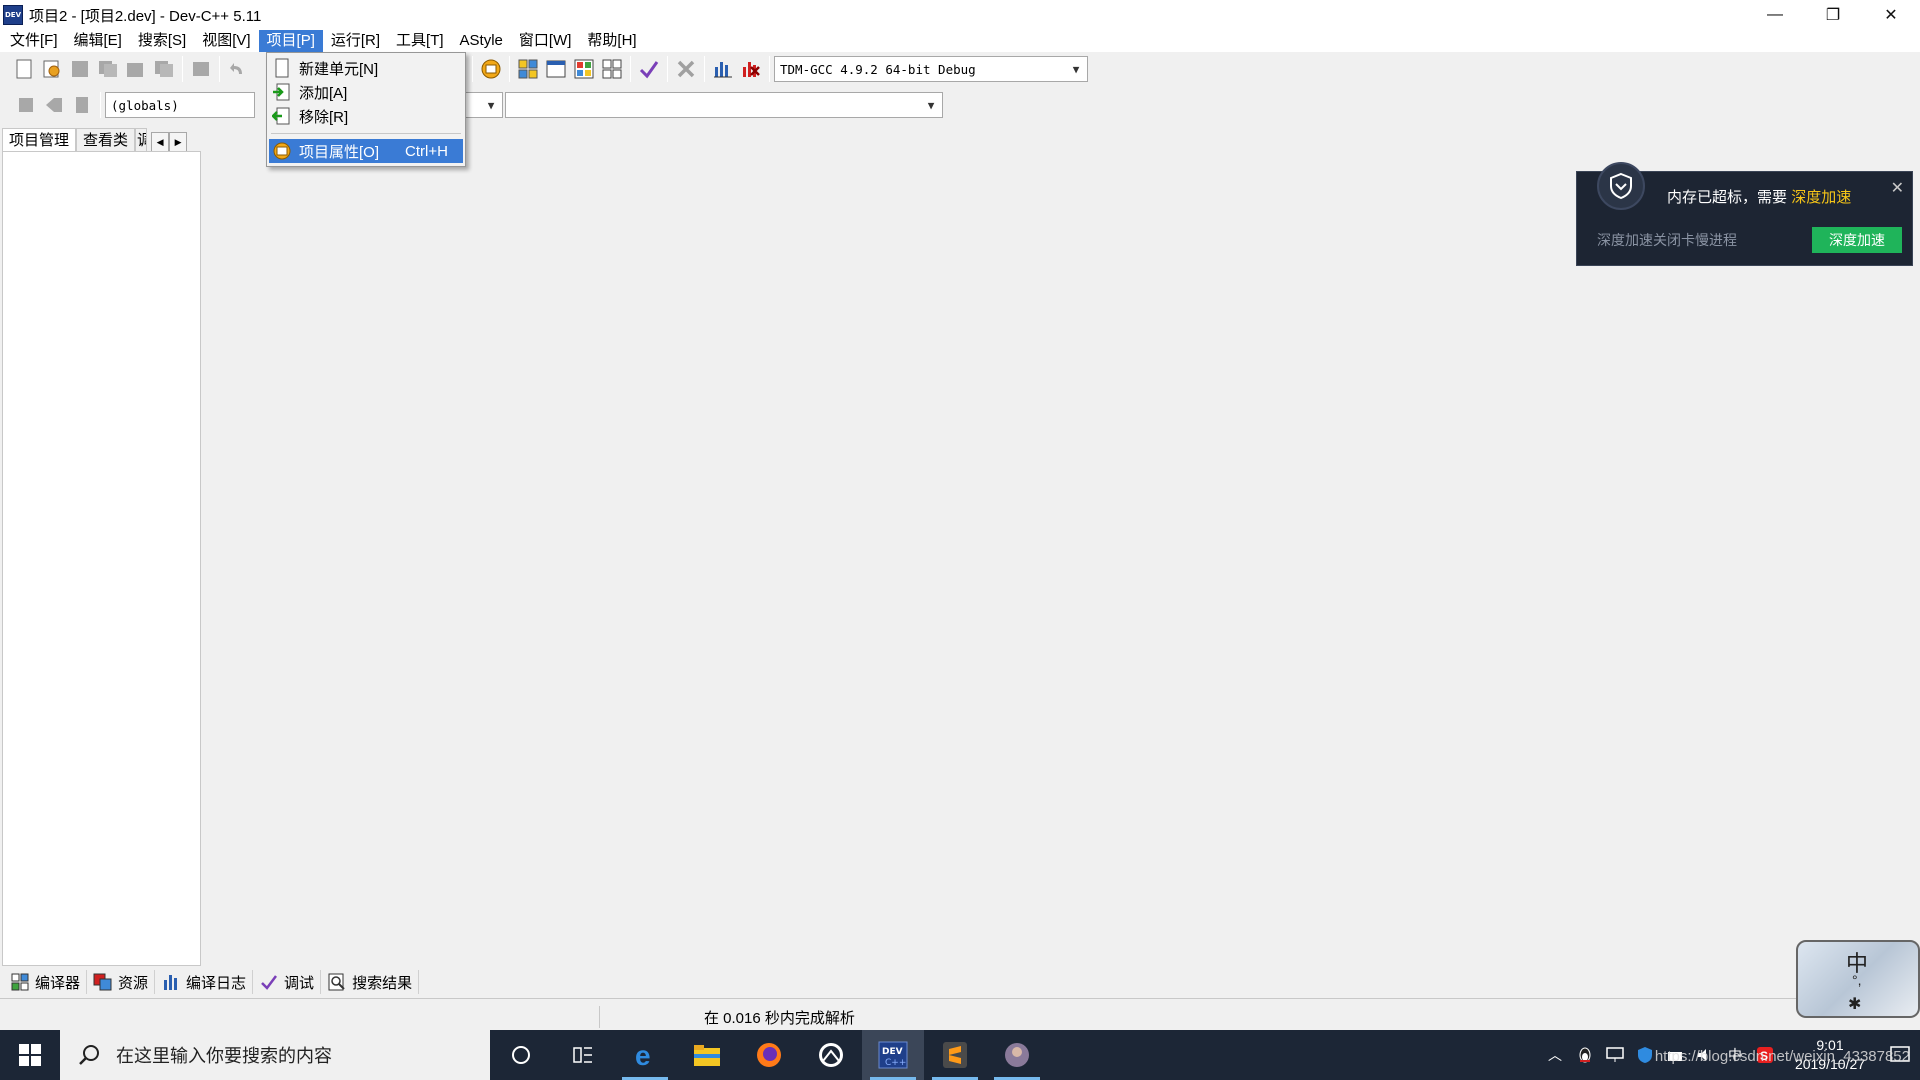  What do you see at coordinates (960, 1017) in the screenshot?
I see `status-bar: 在 0.016 秒内完成解析` at bounding box center [960, 1017].